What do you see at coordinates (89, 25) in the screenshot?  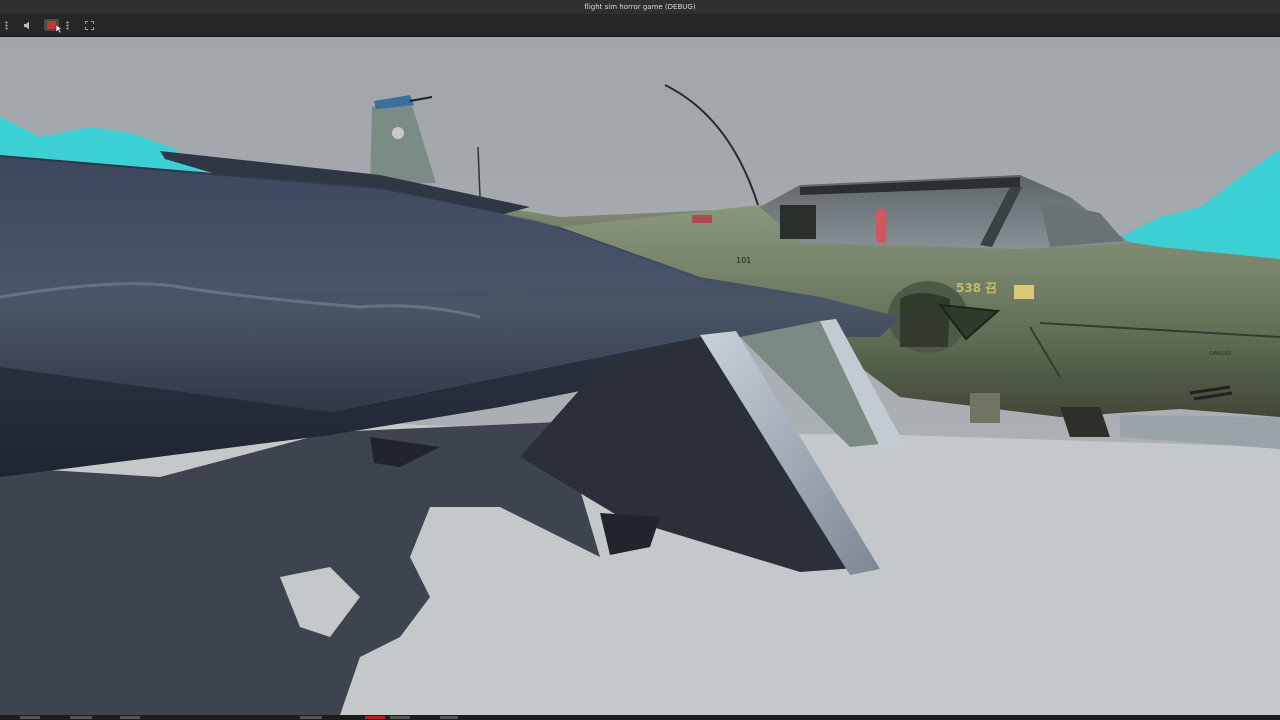 I see `fullscreen-icon` at bounding box center [89, 25].